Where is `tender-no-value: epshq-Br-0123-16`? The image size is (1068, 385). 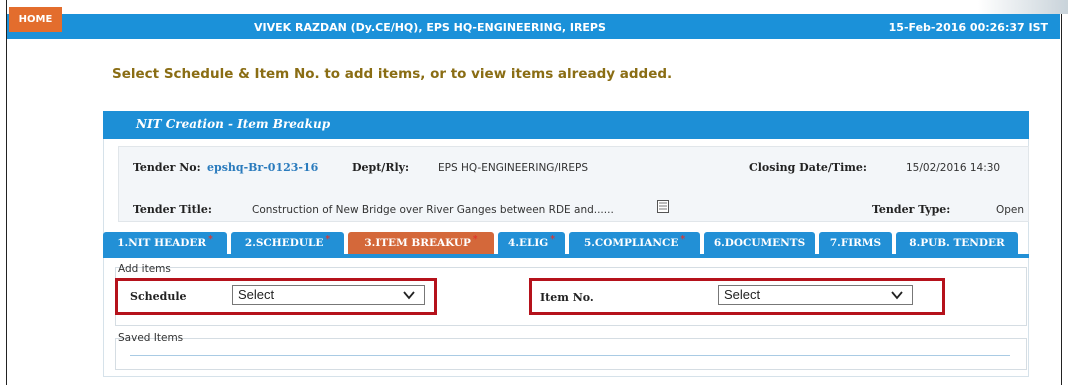 tender-no-value: epshq-Br-0123-16 is located at coordinates (263, 167).